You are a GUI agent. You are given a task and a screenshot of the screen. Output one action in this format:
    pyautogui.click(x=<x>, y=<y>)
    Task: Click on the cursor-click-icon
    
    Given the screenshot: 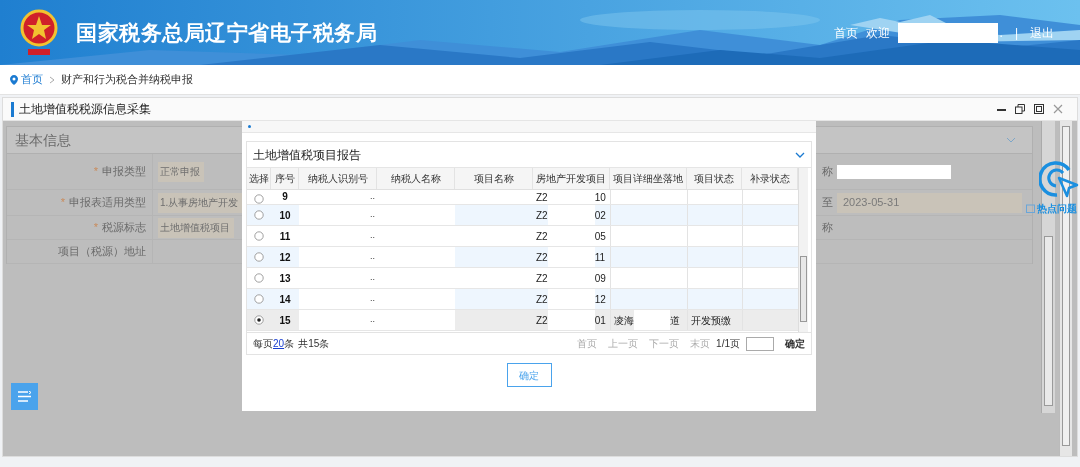 What is the action you would take?
    pyautogui.click(x=1059, y=180)
    